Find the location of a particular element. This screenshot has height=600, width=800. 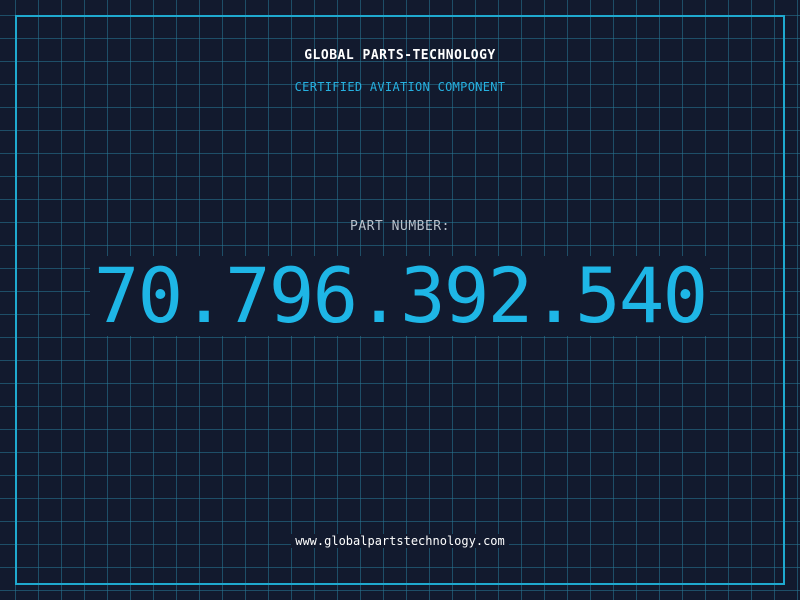

footer: www.globalpartstechnology.com is located at coordinates (400, 539).